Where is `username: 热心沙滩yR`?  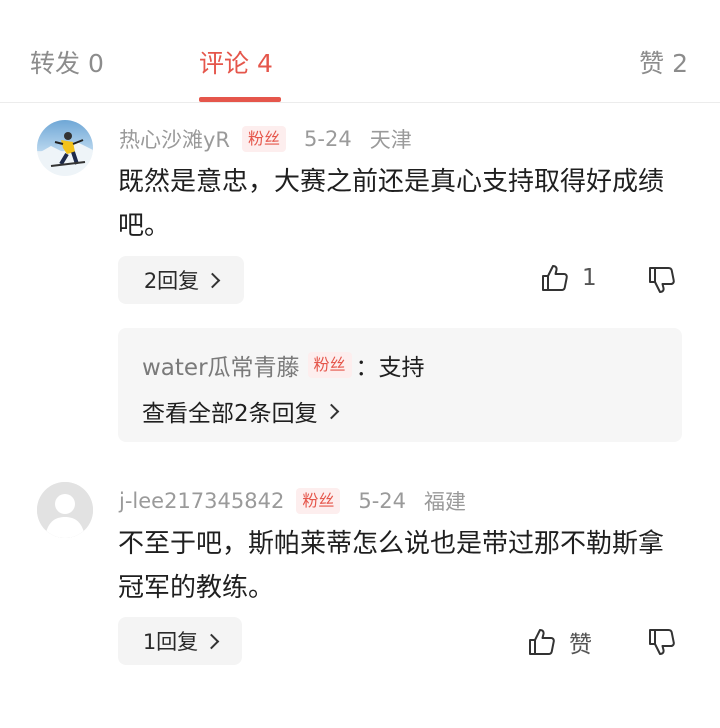
username: 热心沙滩yR is located at coordinates (174, 139).